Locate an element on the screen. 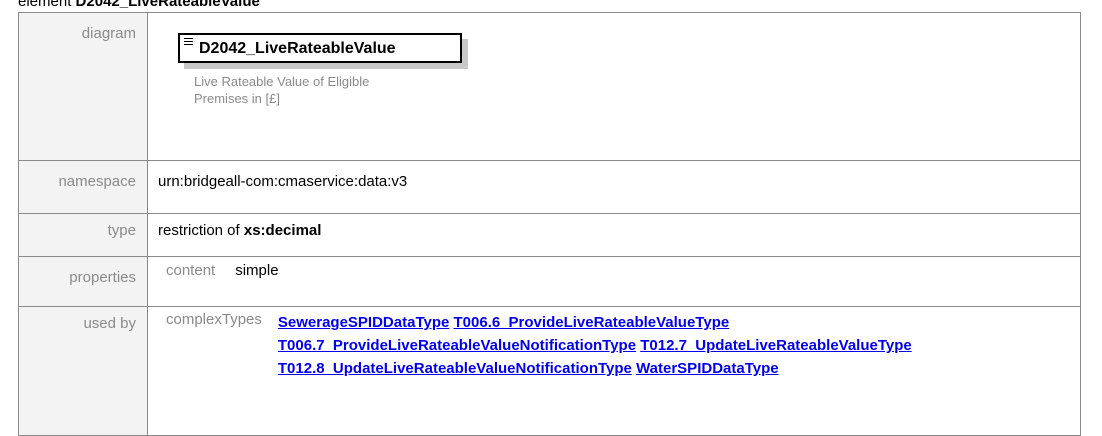 The image size is (1102, 436). properties-value: simple is located at coordinates (257, 270).